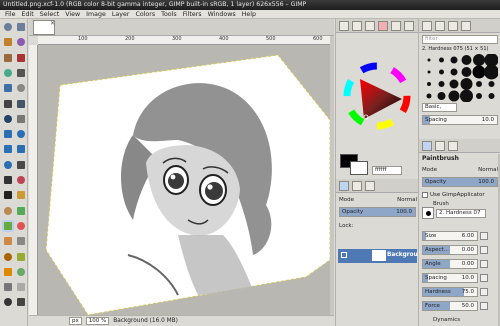 The width and height of the screenshot is (500, 326). Describe the element at coordinates (396, 26) in the screenshot. I see `tab-watercolor` at that location.